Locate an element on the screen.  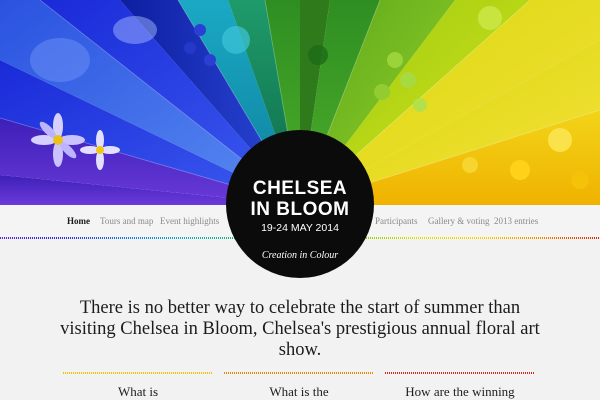
badge-motto: Creation in Colour is located at coordinates (300, 255).